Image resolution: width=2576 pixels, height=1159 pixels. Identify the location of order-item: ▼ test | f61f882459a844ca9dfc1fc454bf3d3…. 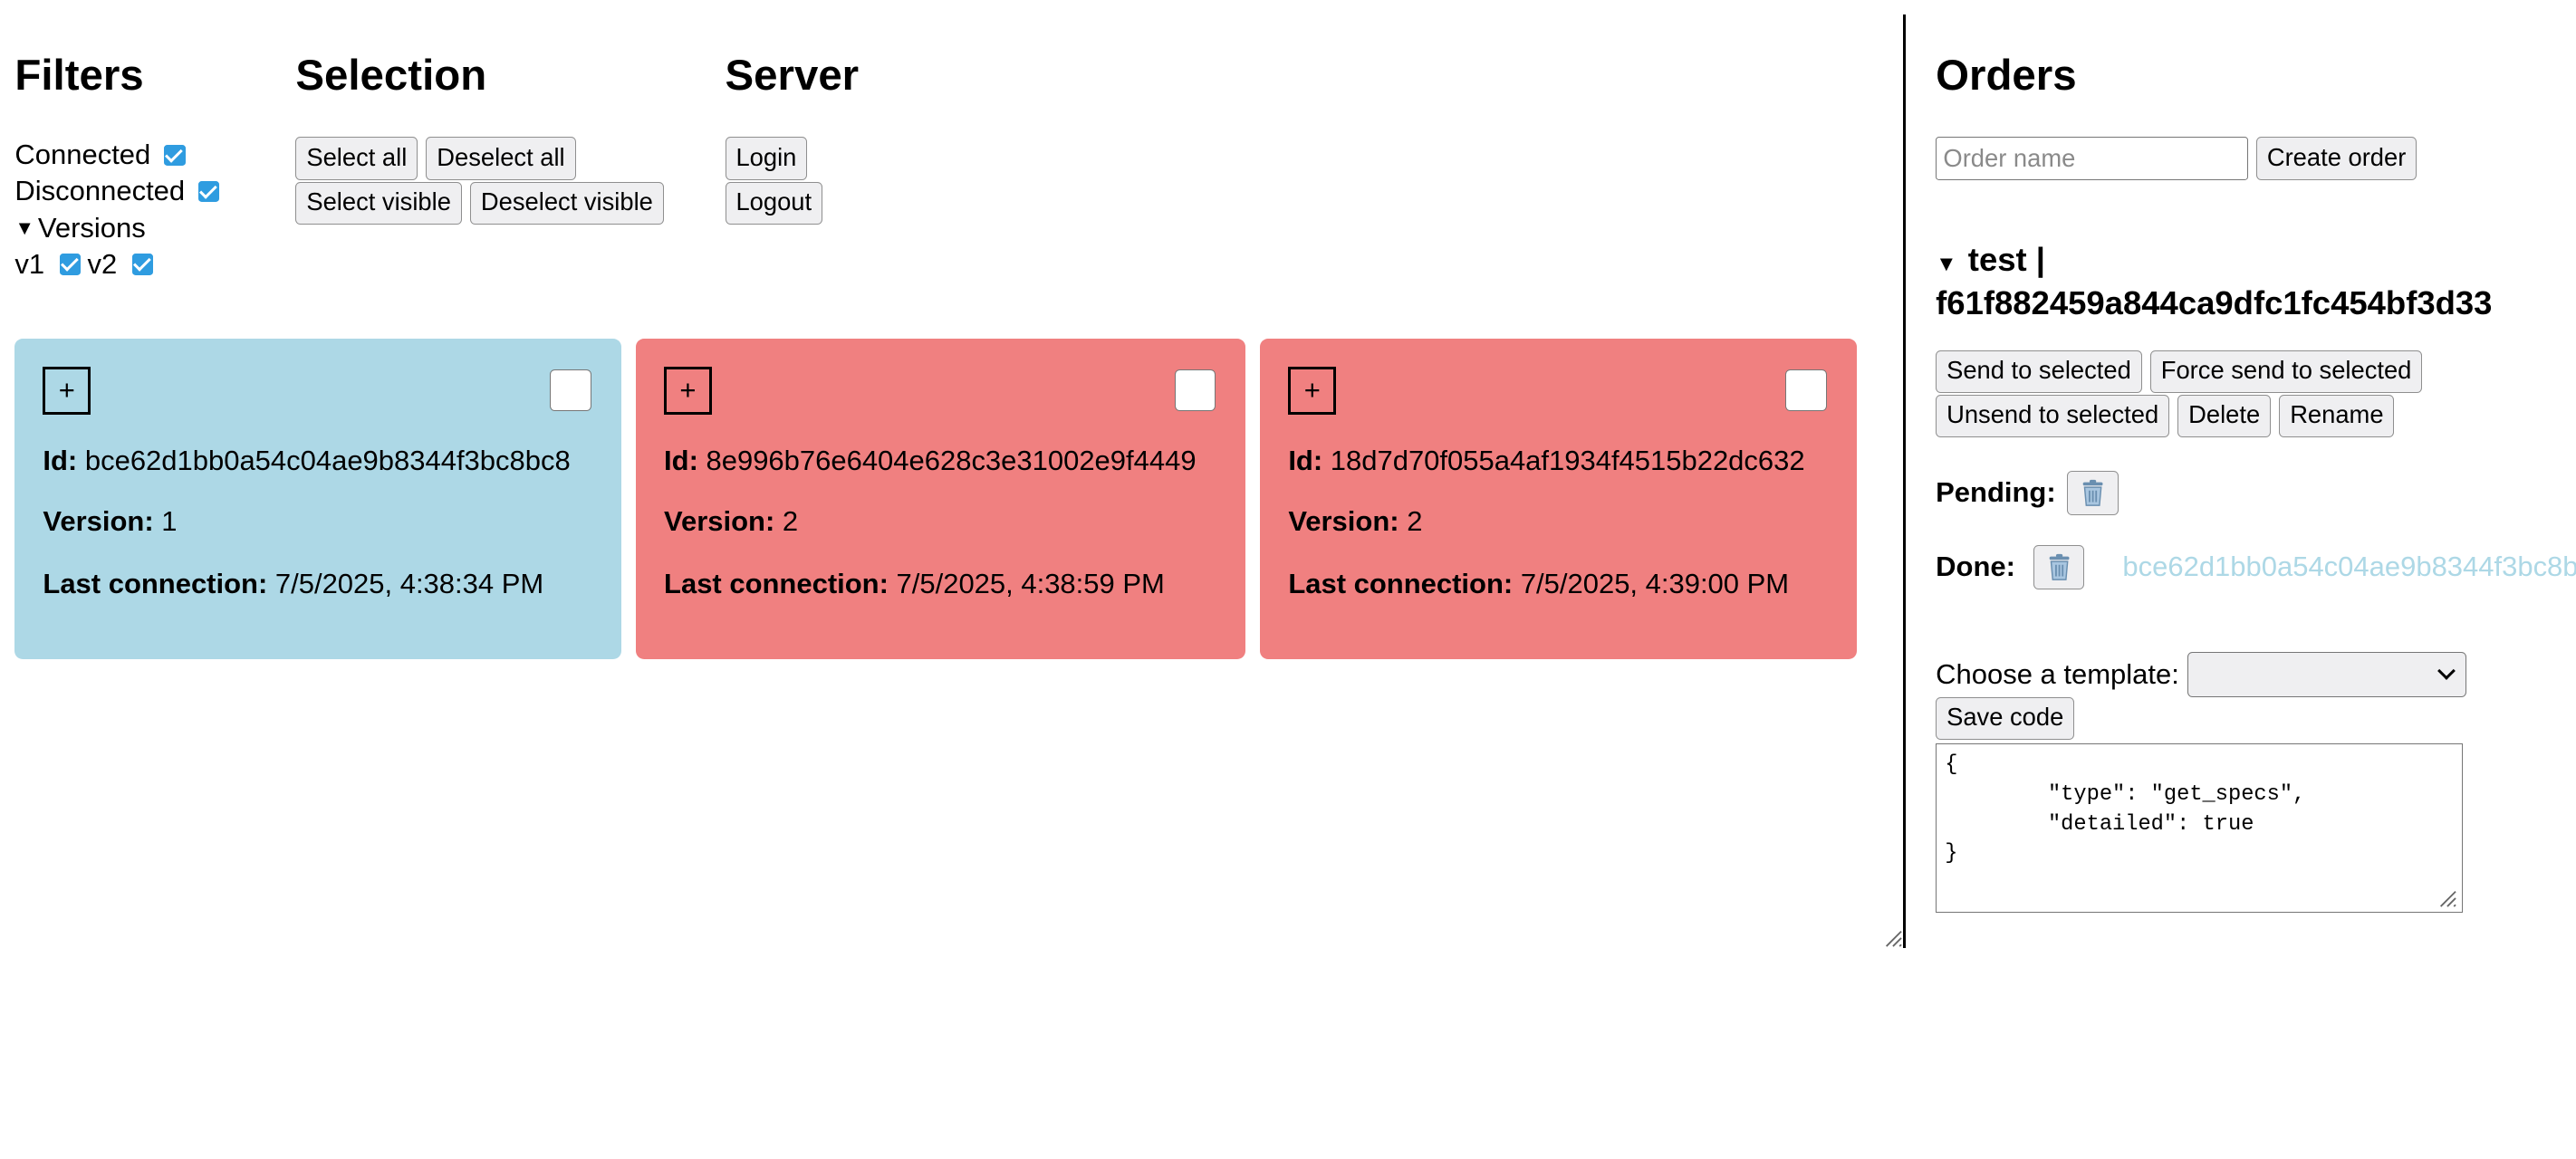
(2256, 281).